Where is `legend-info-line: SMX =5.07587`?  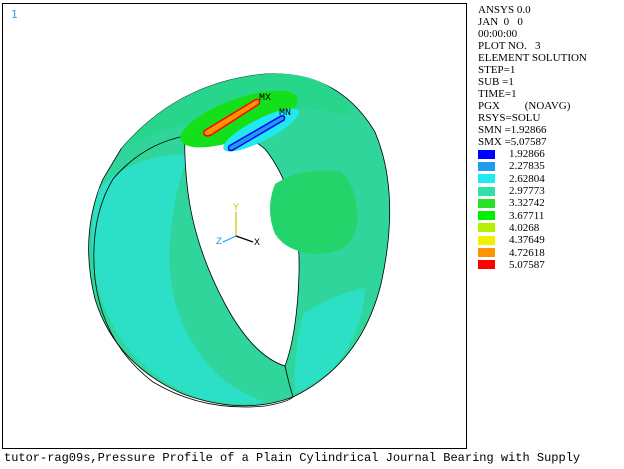
legend-info-line: SMX =5.07587 is located at coordinates (512, 142).